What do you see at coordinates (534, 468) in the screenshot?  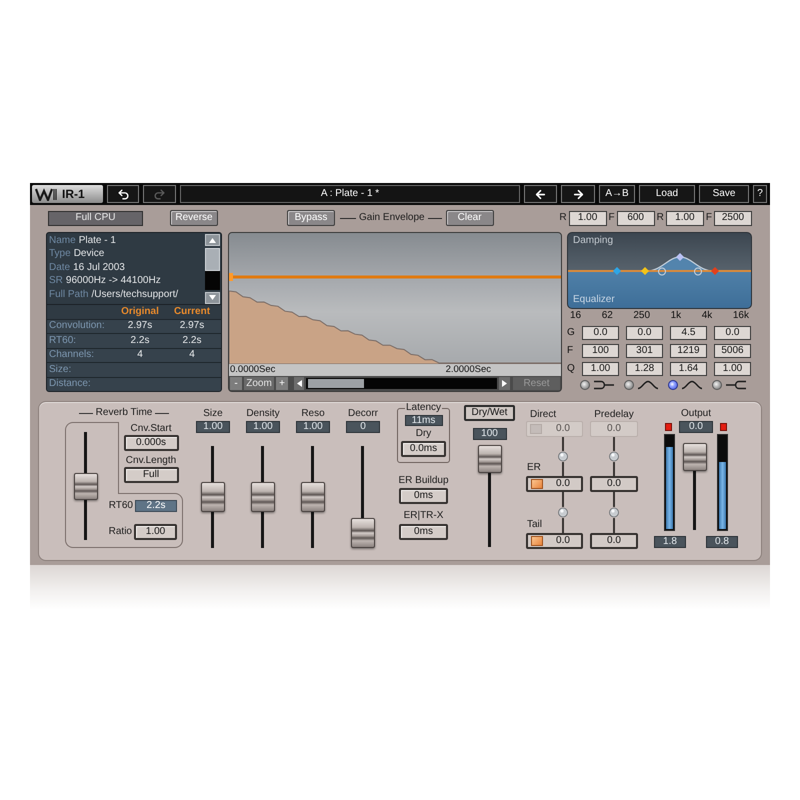 I see `row-label: ER` at bounding box center [534, 468].